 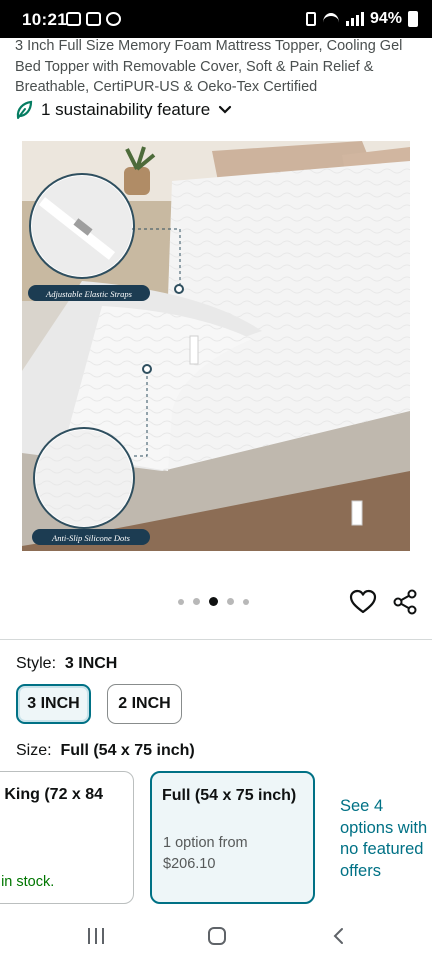 What do you see at coordinates (405, 602) in the screenshot?
I see `share-icon` at bounding box center [405, 602].